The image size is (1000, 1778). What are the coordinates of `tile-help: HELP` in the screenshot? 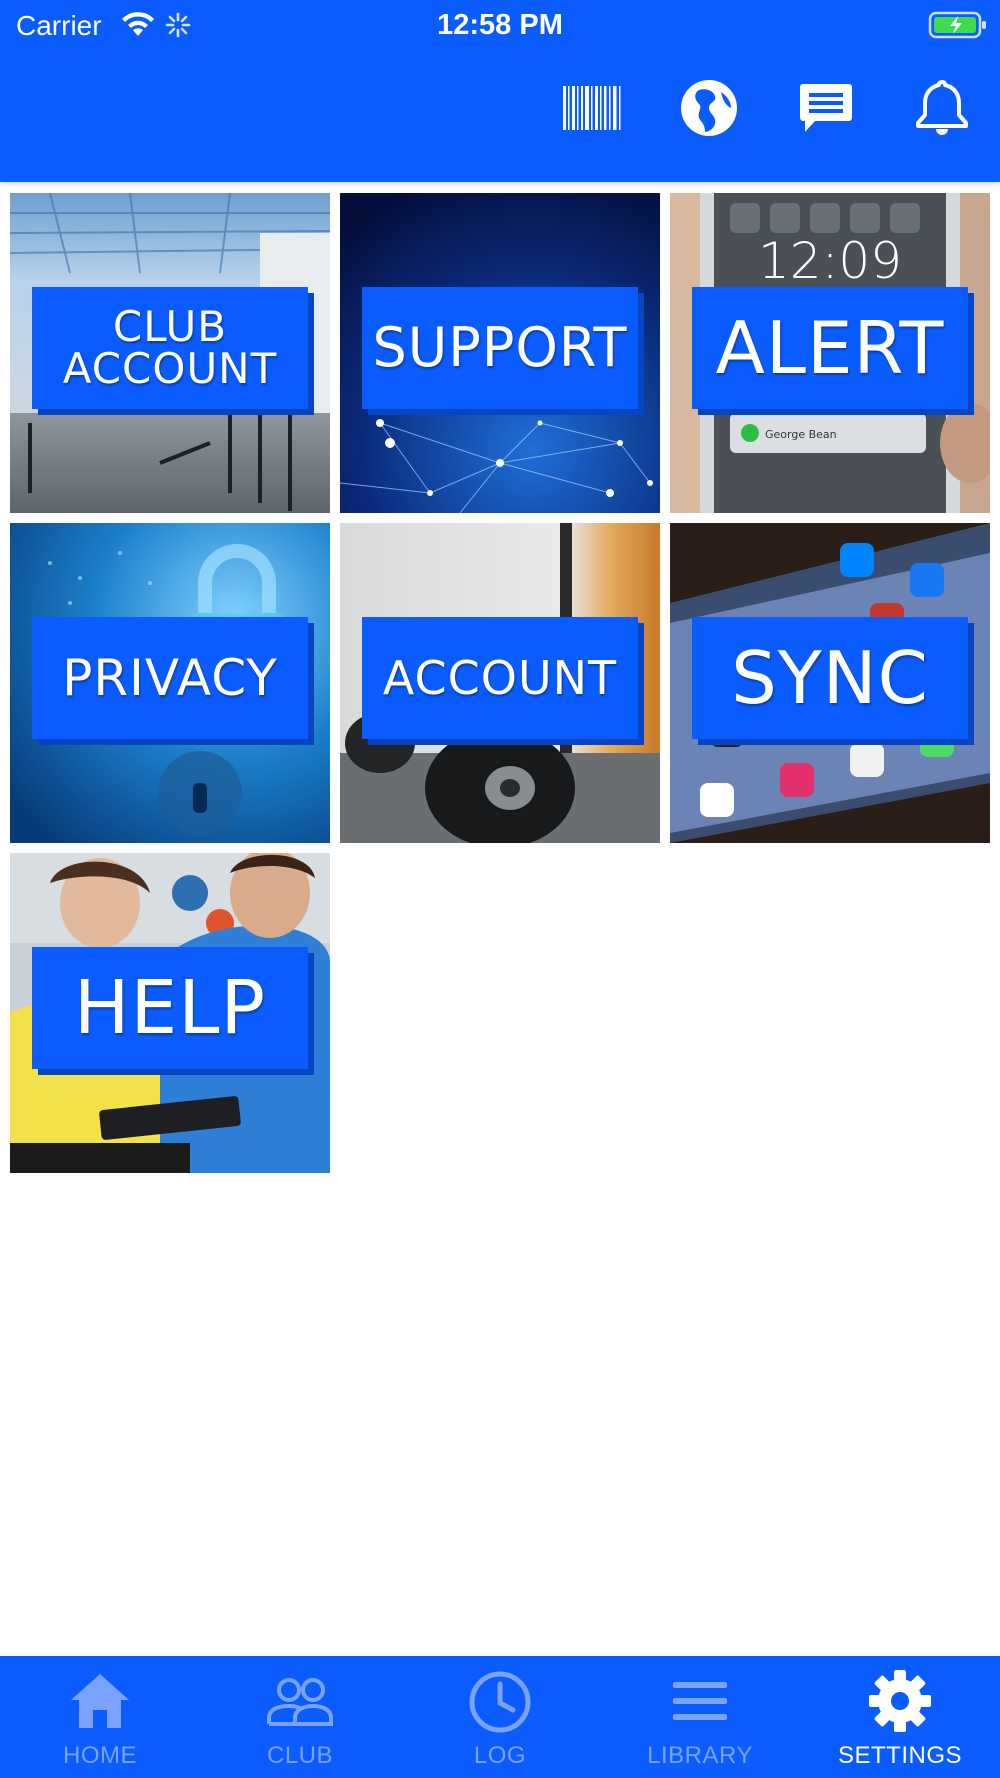 It's located at (170, 1013).